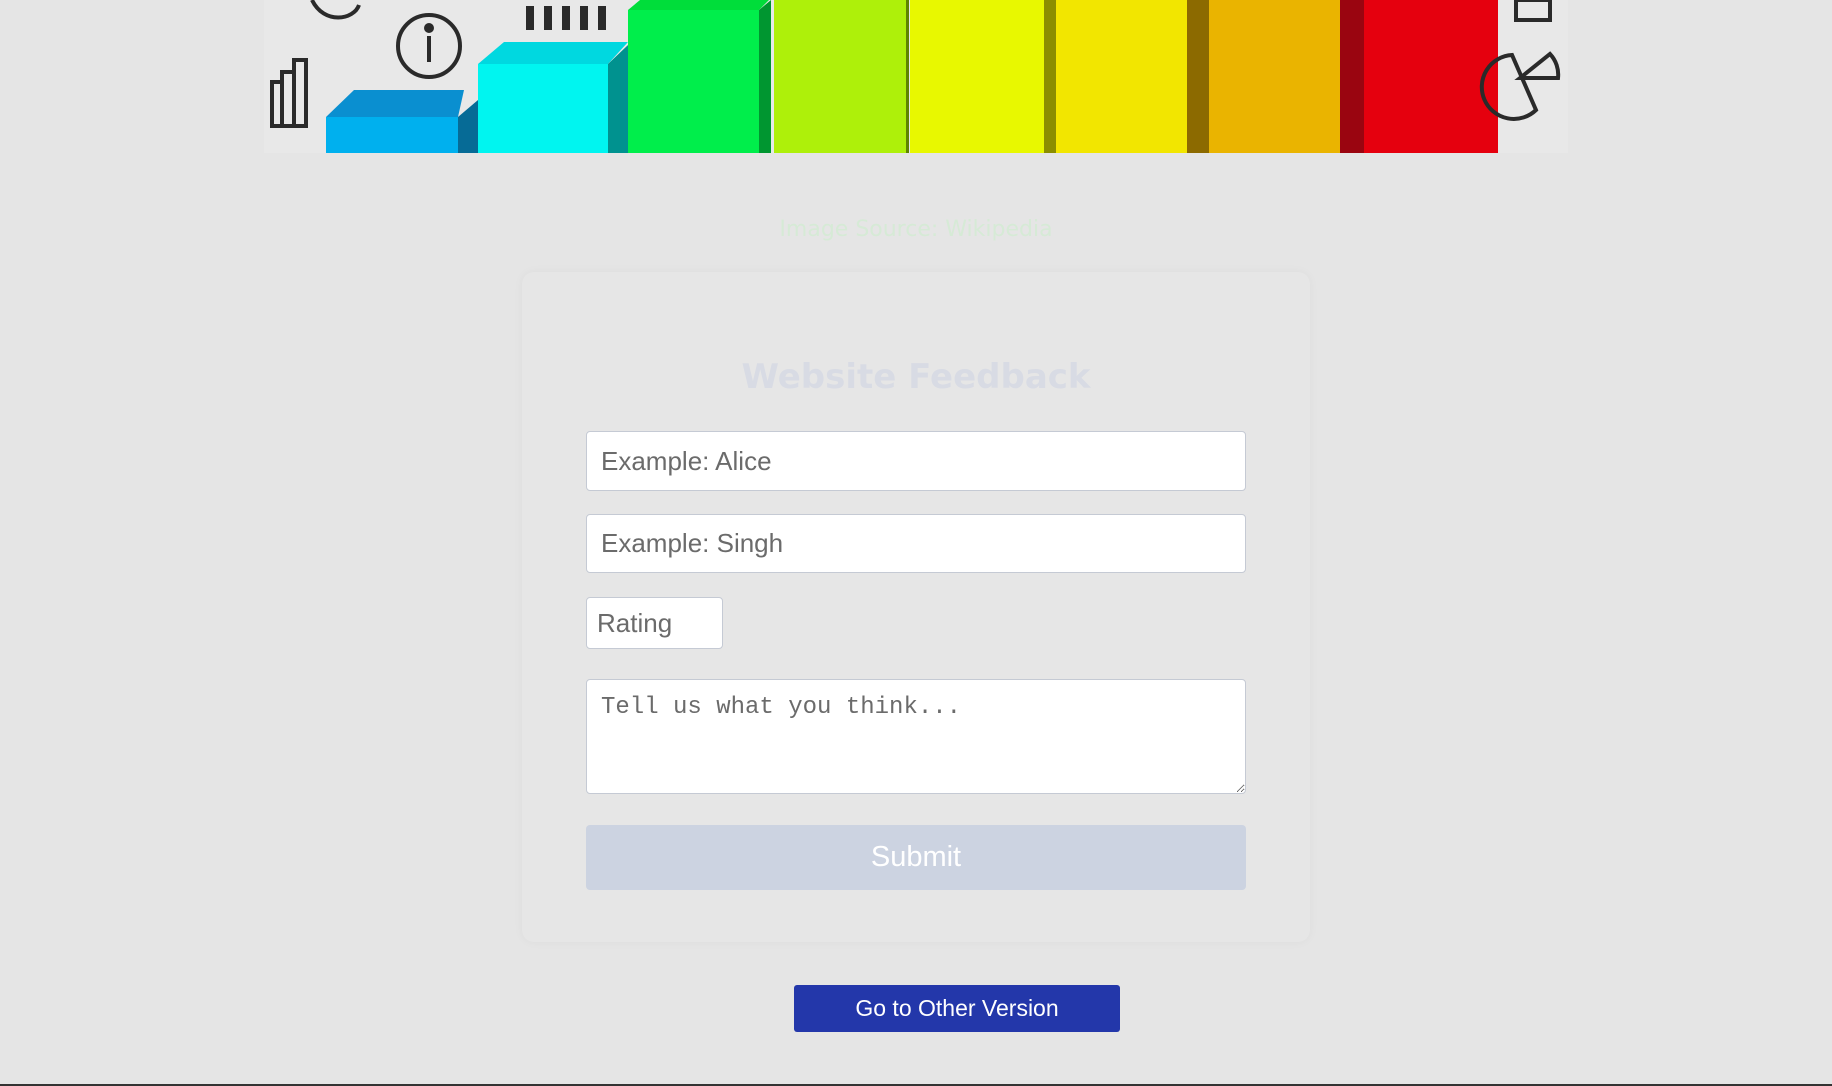  Describe the element at coordinates (916, 857) in the screenshot. I see `submit-button: Submit` at that location.